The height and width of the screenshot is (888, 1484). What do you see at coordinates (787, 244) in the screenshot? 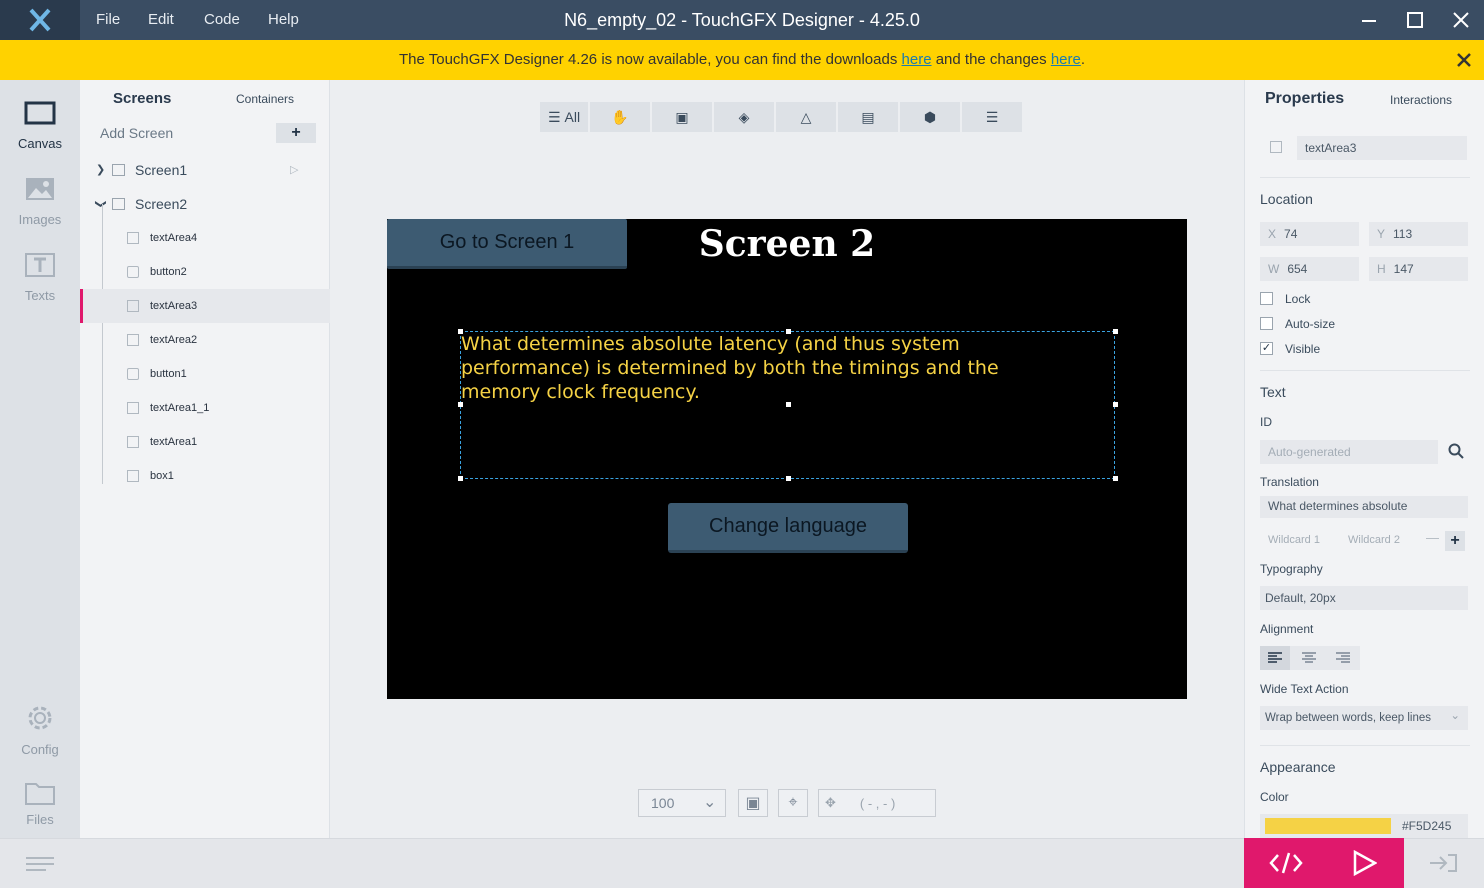
I see `screen-title: Screen 2` at bounding box center [787, 244].